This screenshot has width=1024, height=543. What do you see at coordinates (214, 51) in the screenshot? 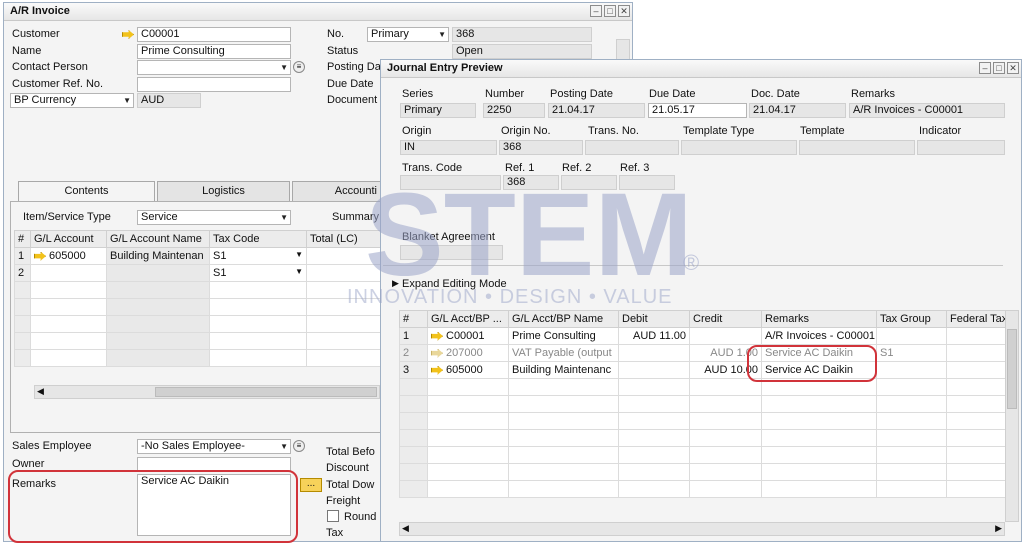
I see `name-field: Prime Consulting` at bounding box center [214, 51].